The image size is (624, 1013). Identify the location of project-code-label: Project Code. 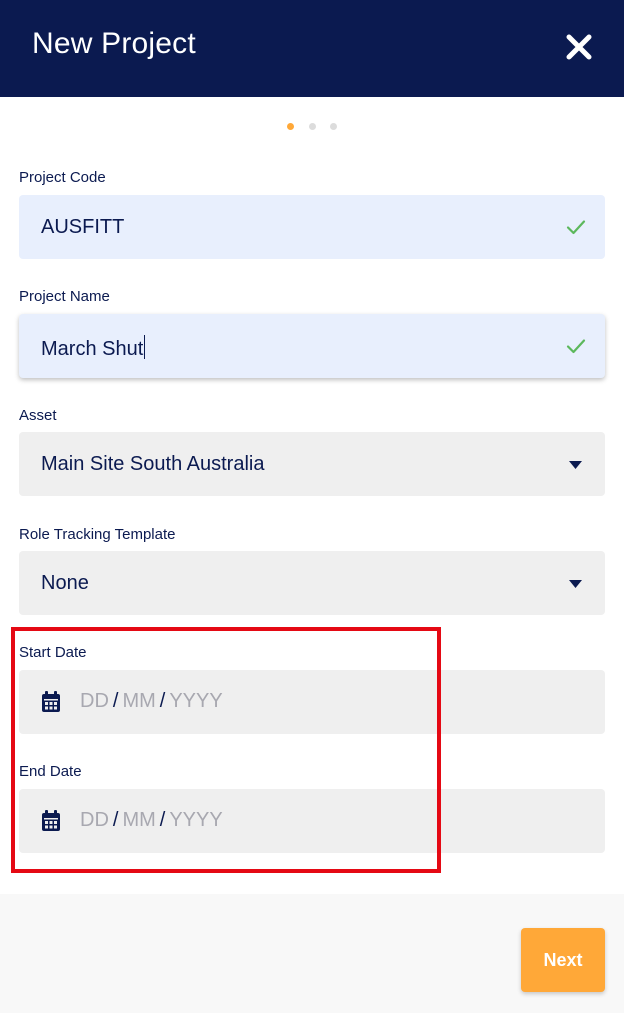
(62, 177).